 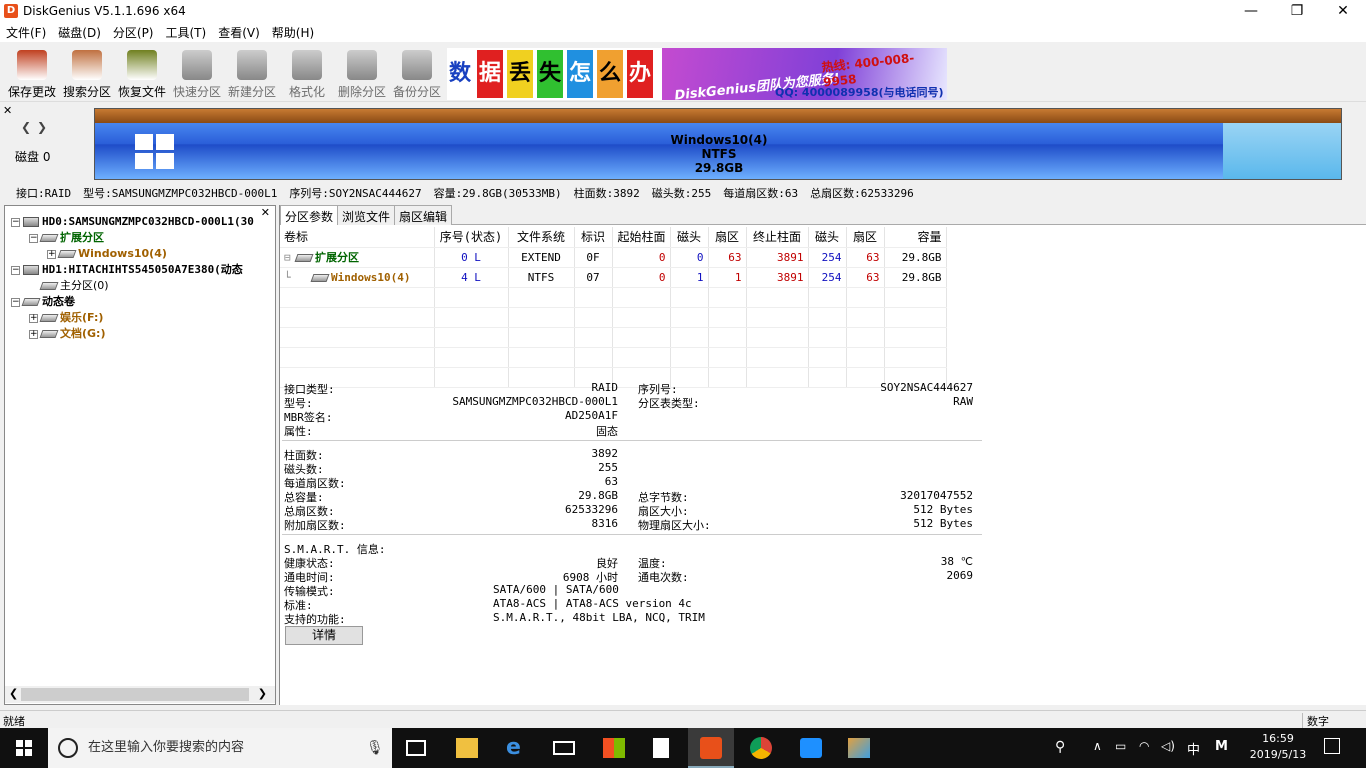 I want to click on partition-size: 29.8GB, so click(x=719, y=168).